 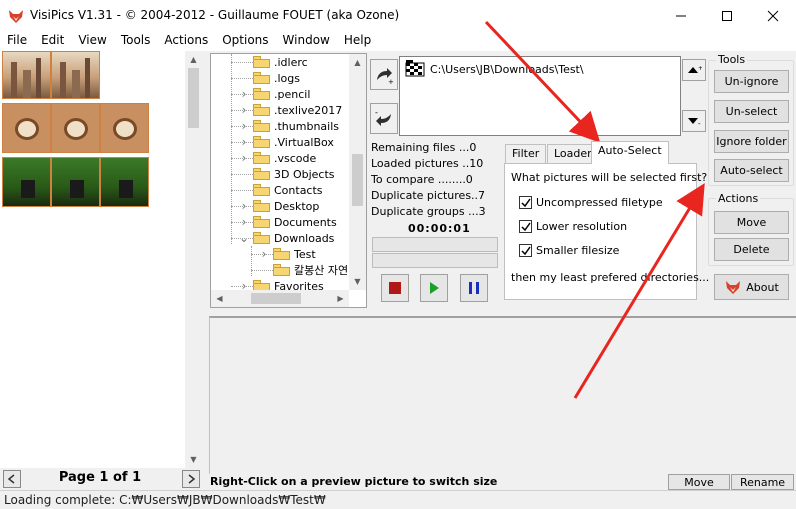 I want to click on arrow-to-auto-select-button, so click(x=639, y=291).